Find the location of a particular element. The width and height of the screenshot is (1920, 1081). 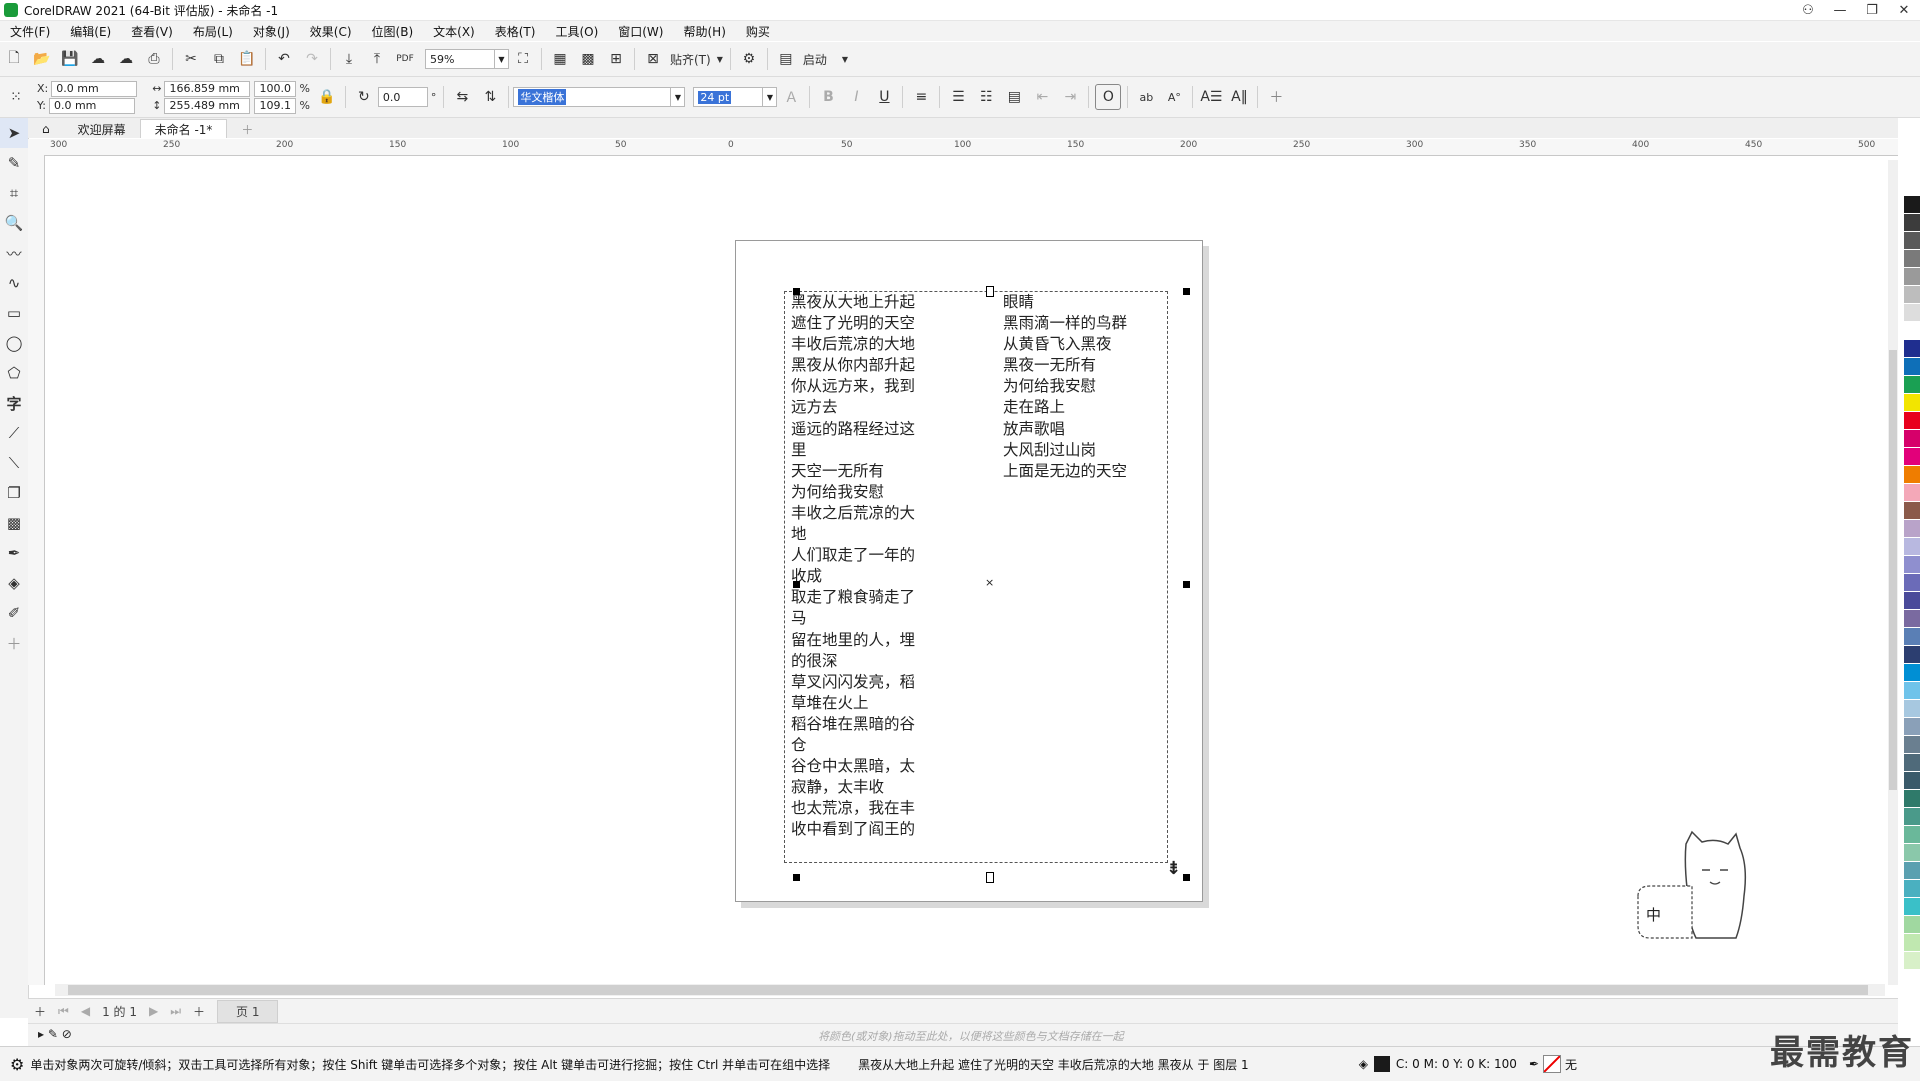

add-page-after-icon: ＋ is located at coordinates (199, 1011).